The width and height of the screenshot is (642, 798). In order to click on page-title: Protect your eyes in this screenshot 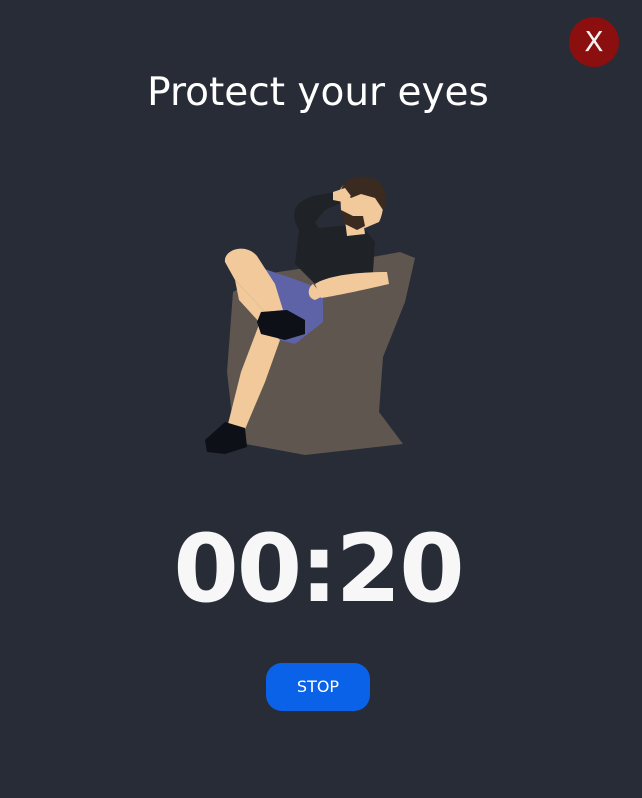, I will do `click(318, 92)`.